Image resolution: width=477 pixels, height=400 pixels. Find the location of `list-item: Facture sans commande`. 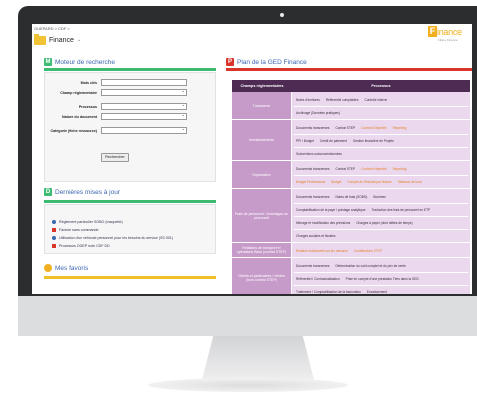

list-item: Facture sans commande is located at coordinates (75, 230).